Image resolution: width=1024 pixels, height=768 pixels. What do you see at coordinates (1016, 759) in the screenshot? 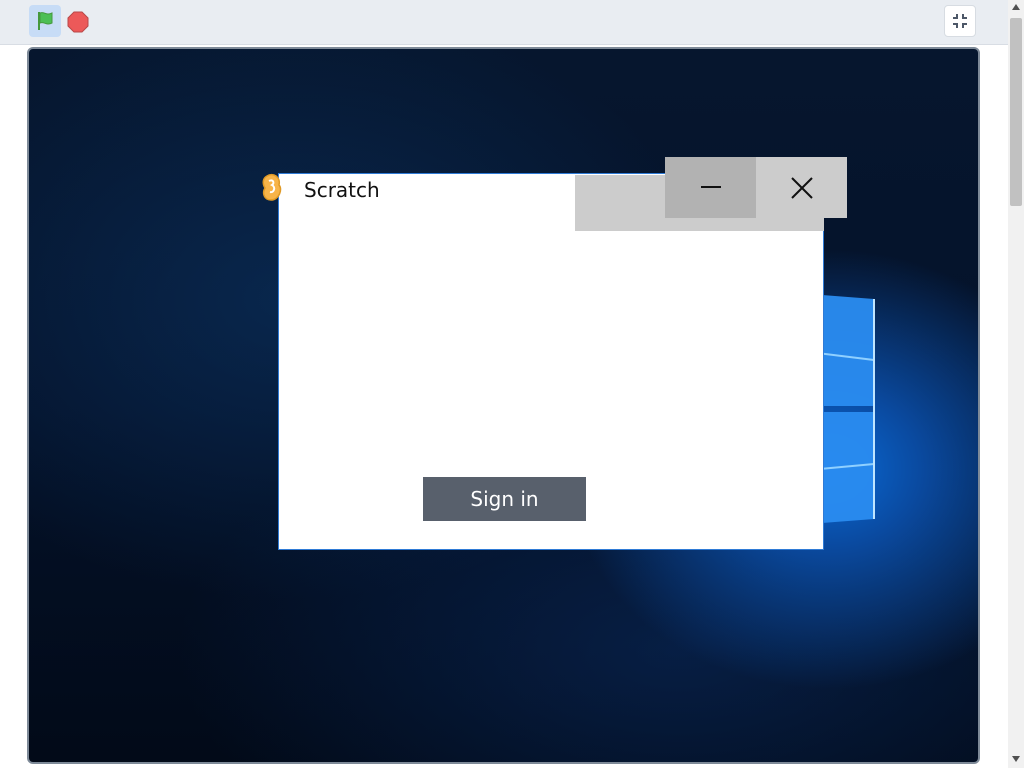
I see `scroll-down-arrow-icon` at bounding box center [1016, 759].